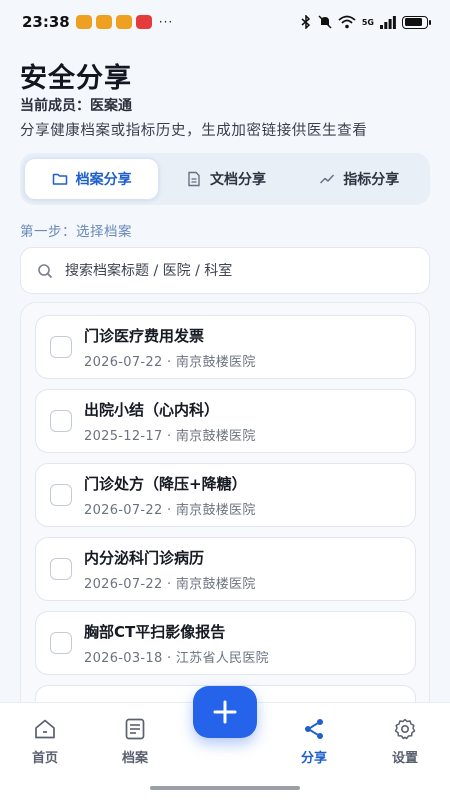  I want to click on tab-label: 指标分享, so click(371, 180).